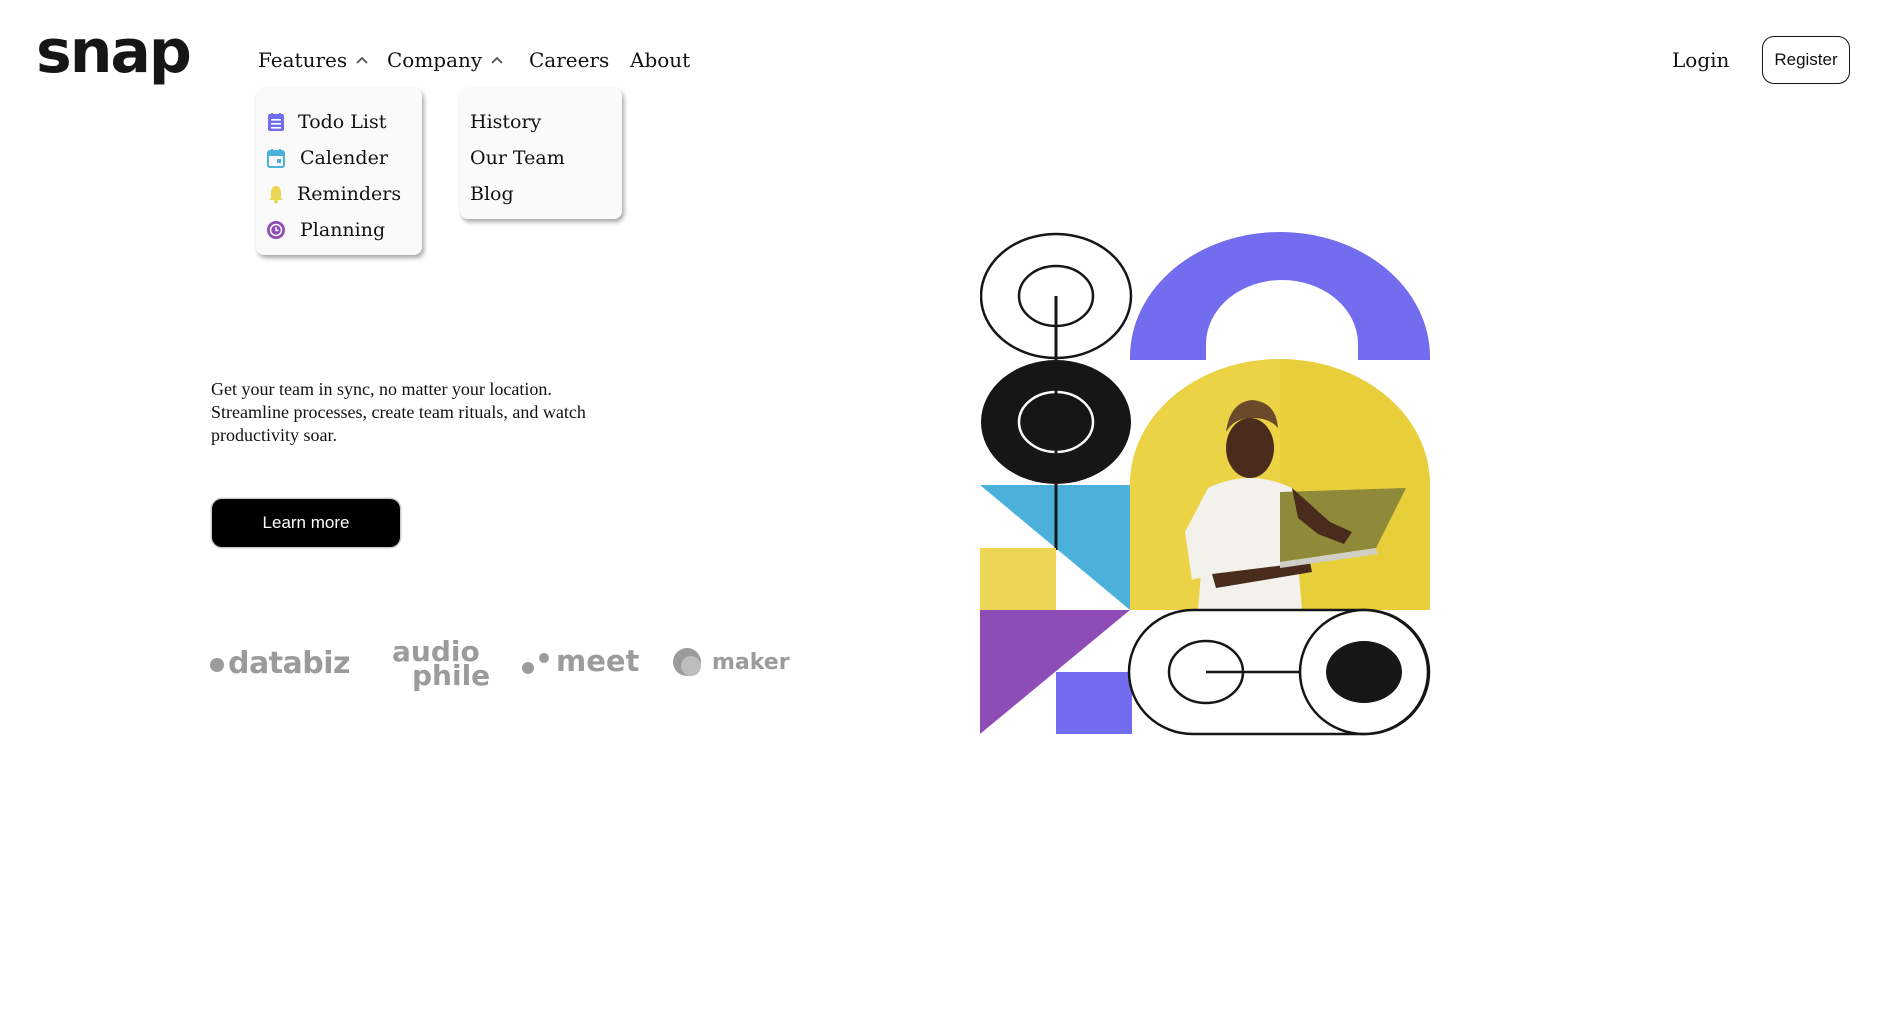  Describe the element at coordinates (1094, 703) in the screenshot. I see `purple-square-shape` at that location.